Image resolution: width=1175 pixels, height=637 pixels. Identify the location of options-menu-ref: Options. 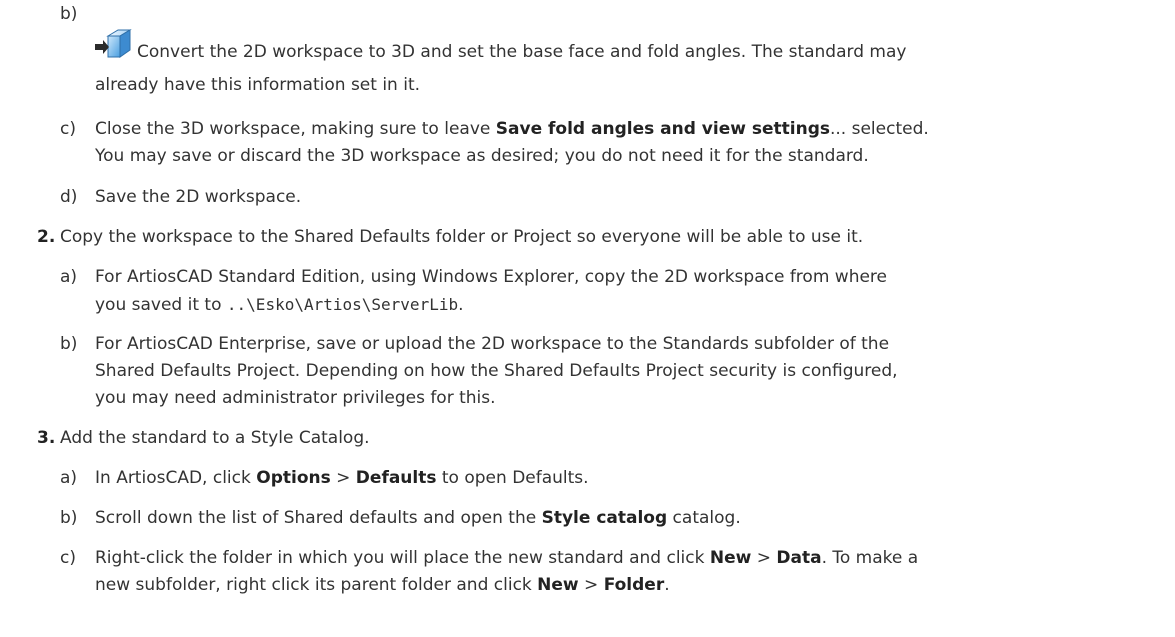
(293, 478).